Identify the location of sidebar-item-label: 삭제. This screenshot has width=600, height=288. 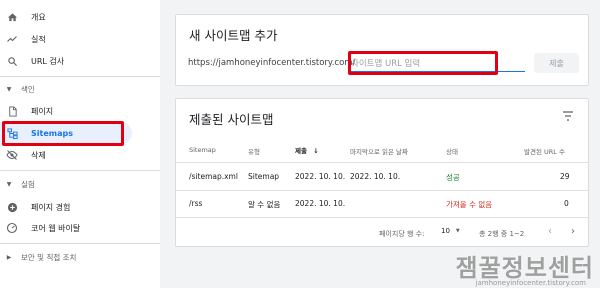
(38, 155).